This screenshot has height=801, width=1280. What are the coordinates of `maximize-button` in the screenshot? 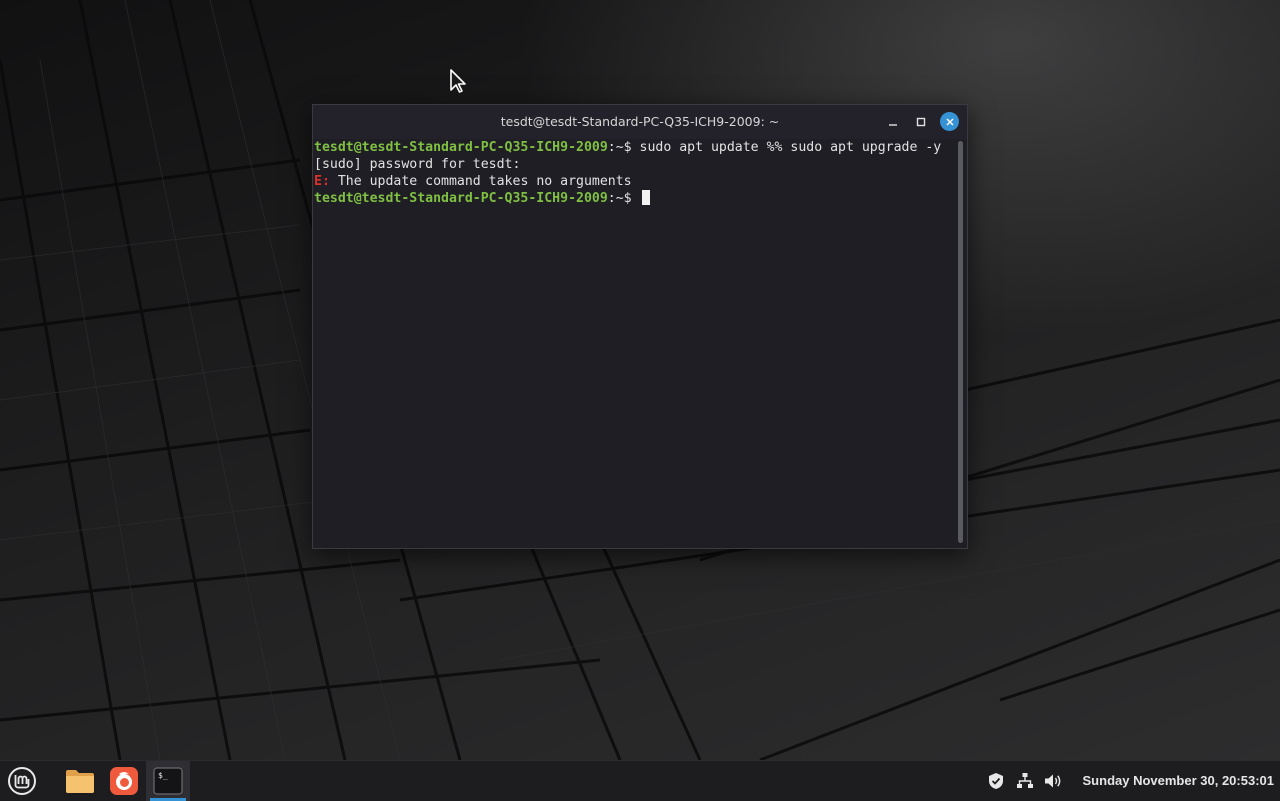 It's located at (921, 122).